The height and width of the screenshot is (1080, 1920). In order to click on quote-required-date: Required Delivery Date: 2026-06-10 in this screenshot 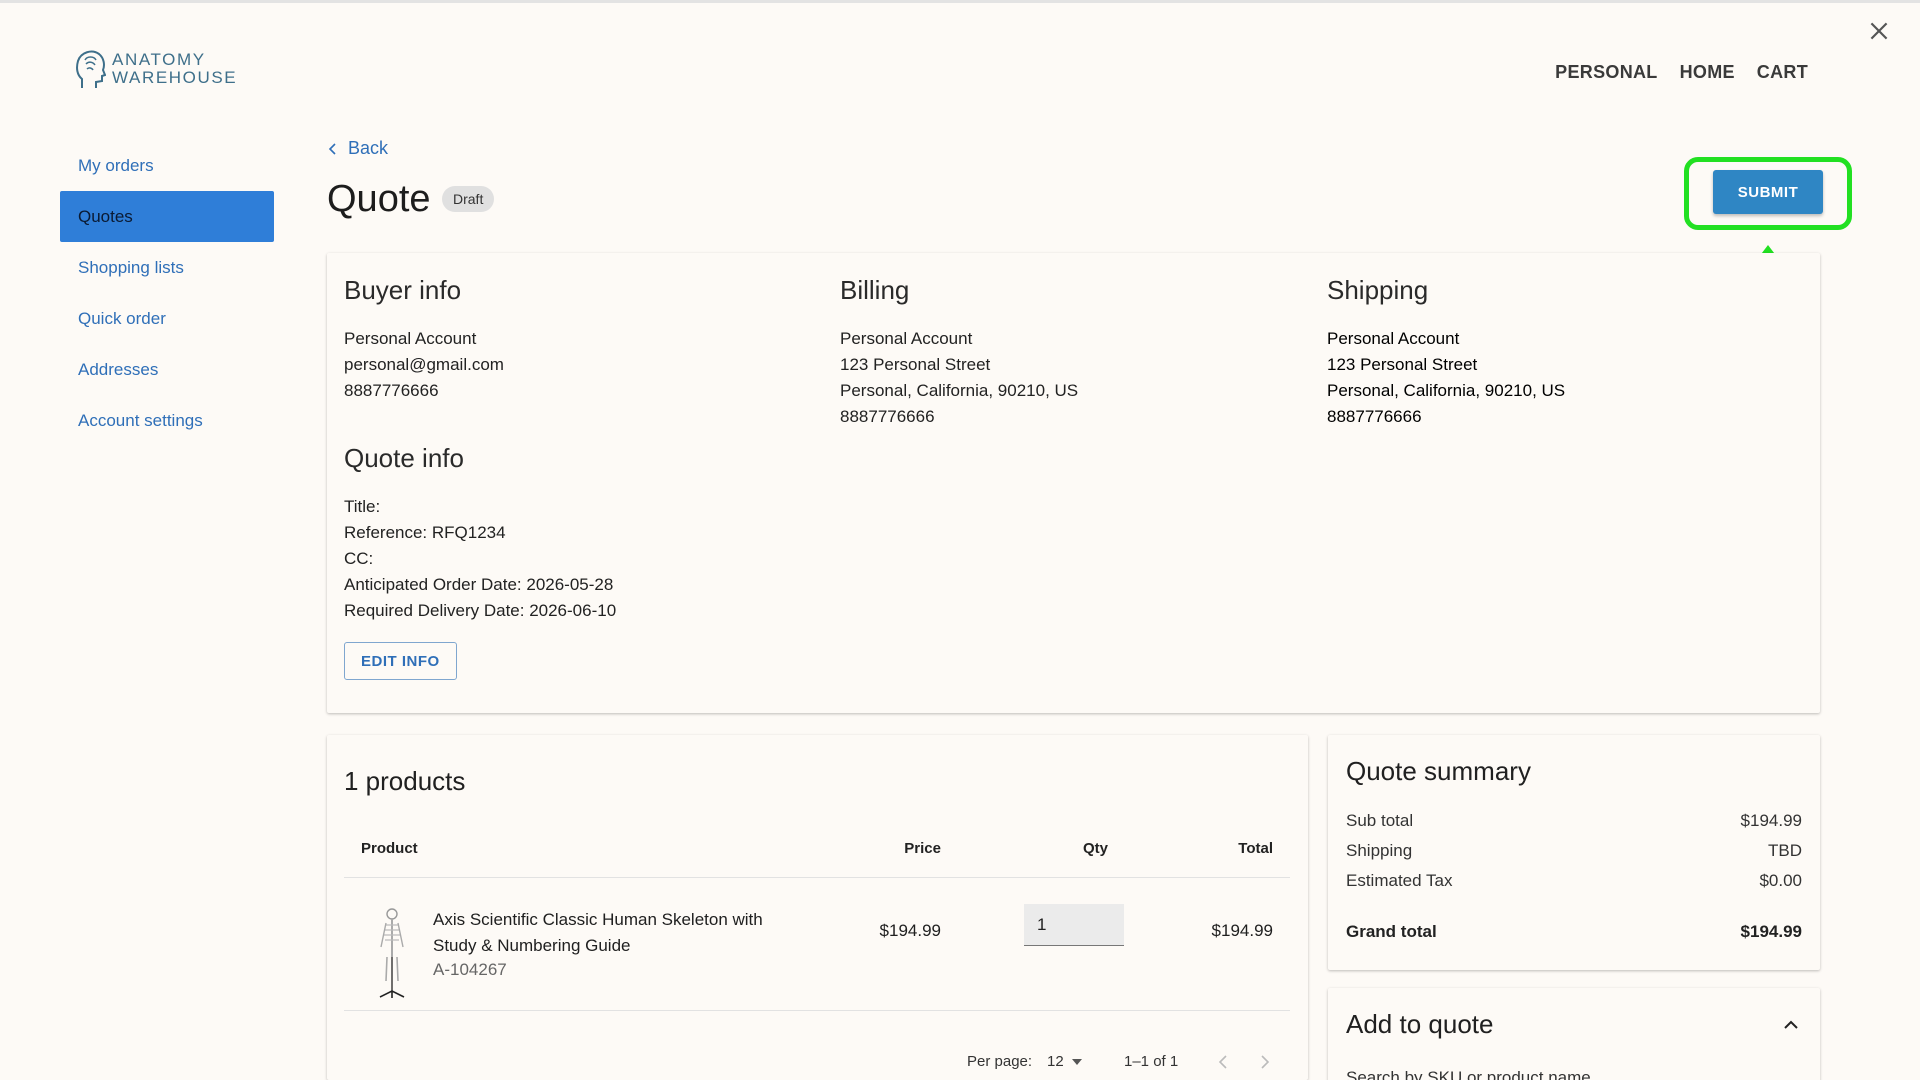, I will do `click(480, 610)`.